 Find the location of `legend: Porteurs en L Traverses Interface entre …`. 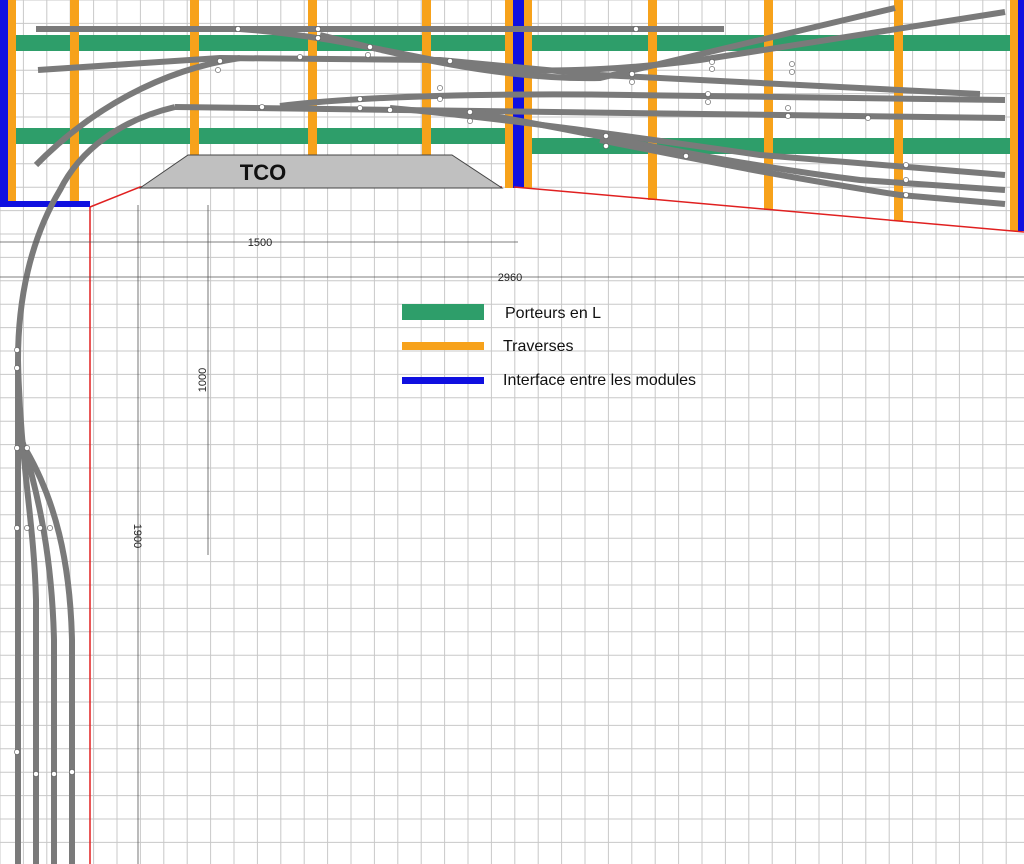

legend: Porteurs en L Traverses Interface entre … is located at coordinates (549, 346).